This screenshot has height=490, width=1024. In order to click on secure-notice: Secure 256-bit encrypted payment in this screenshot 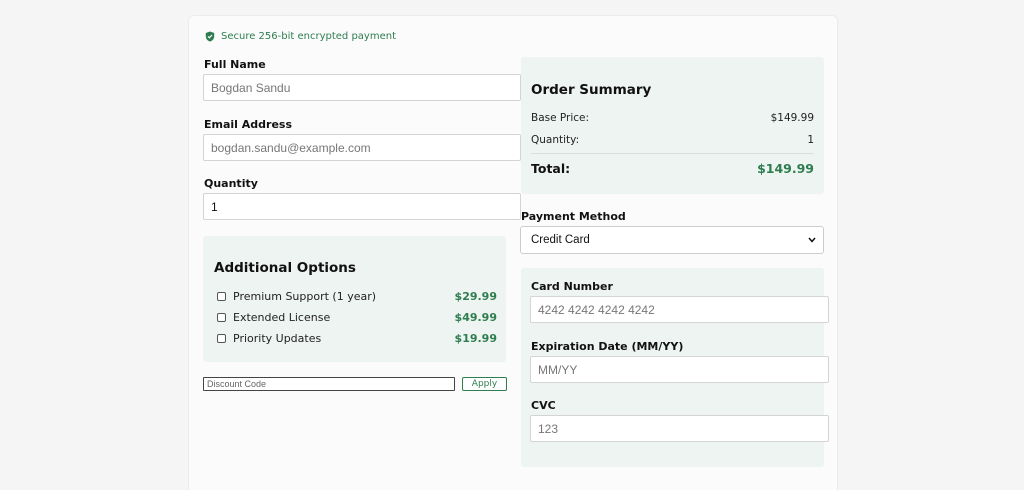, I will do `click(300, 36)`.